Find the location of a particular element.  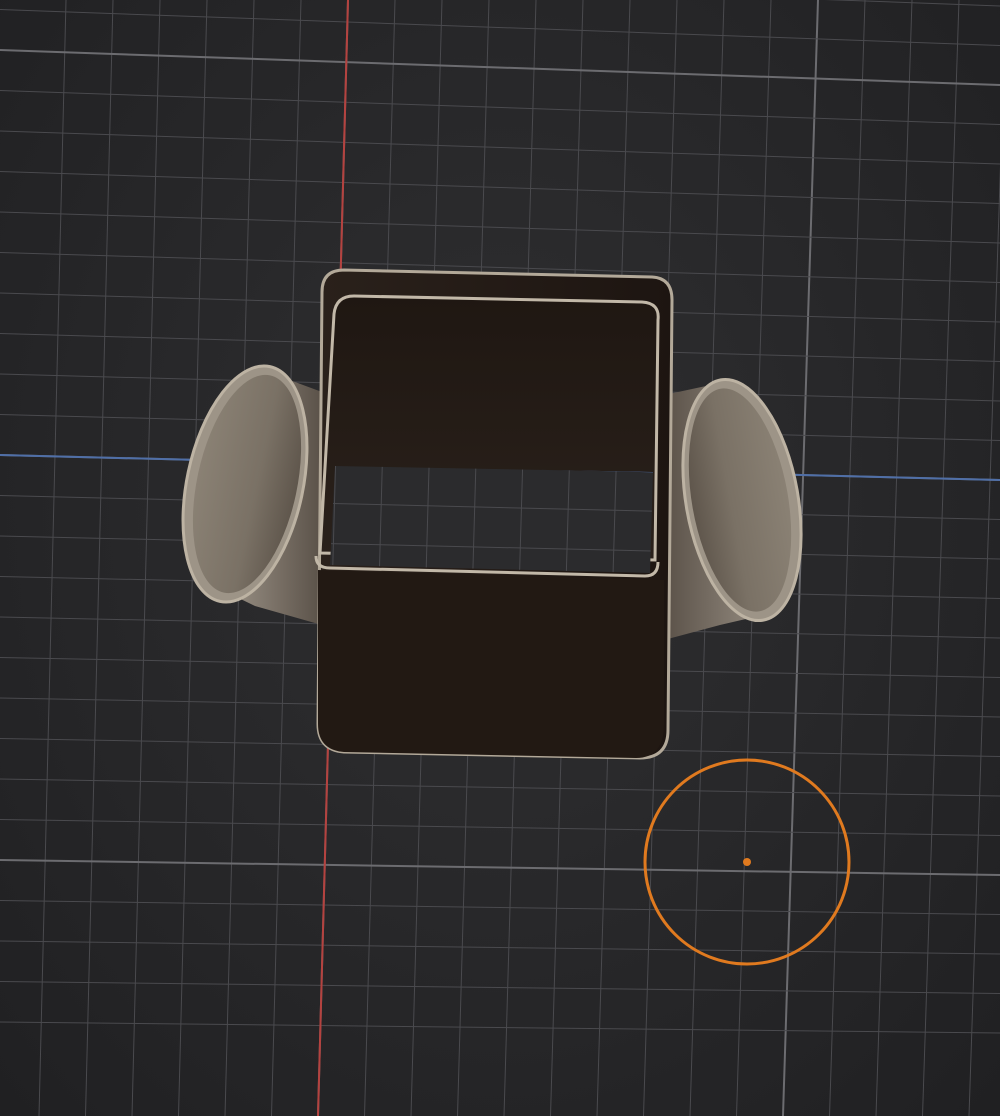

right-round-opening is located at coordinates (733, 508).